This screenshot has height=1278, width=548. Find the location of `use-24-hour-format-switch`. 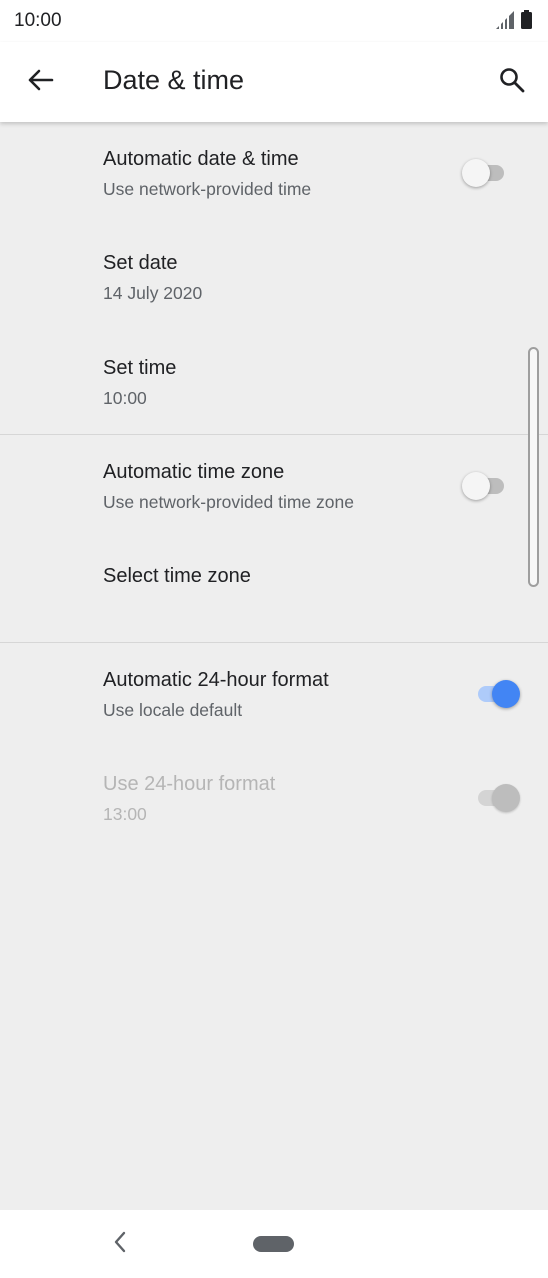

use-24-hour-format-switch is located at coordinates (496, 798).